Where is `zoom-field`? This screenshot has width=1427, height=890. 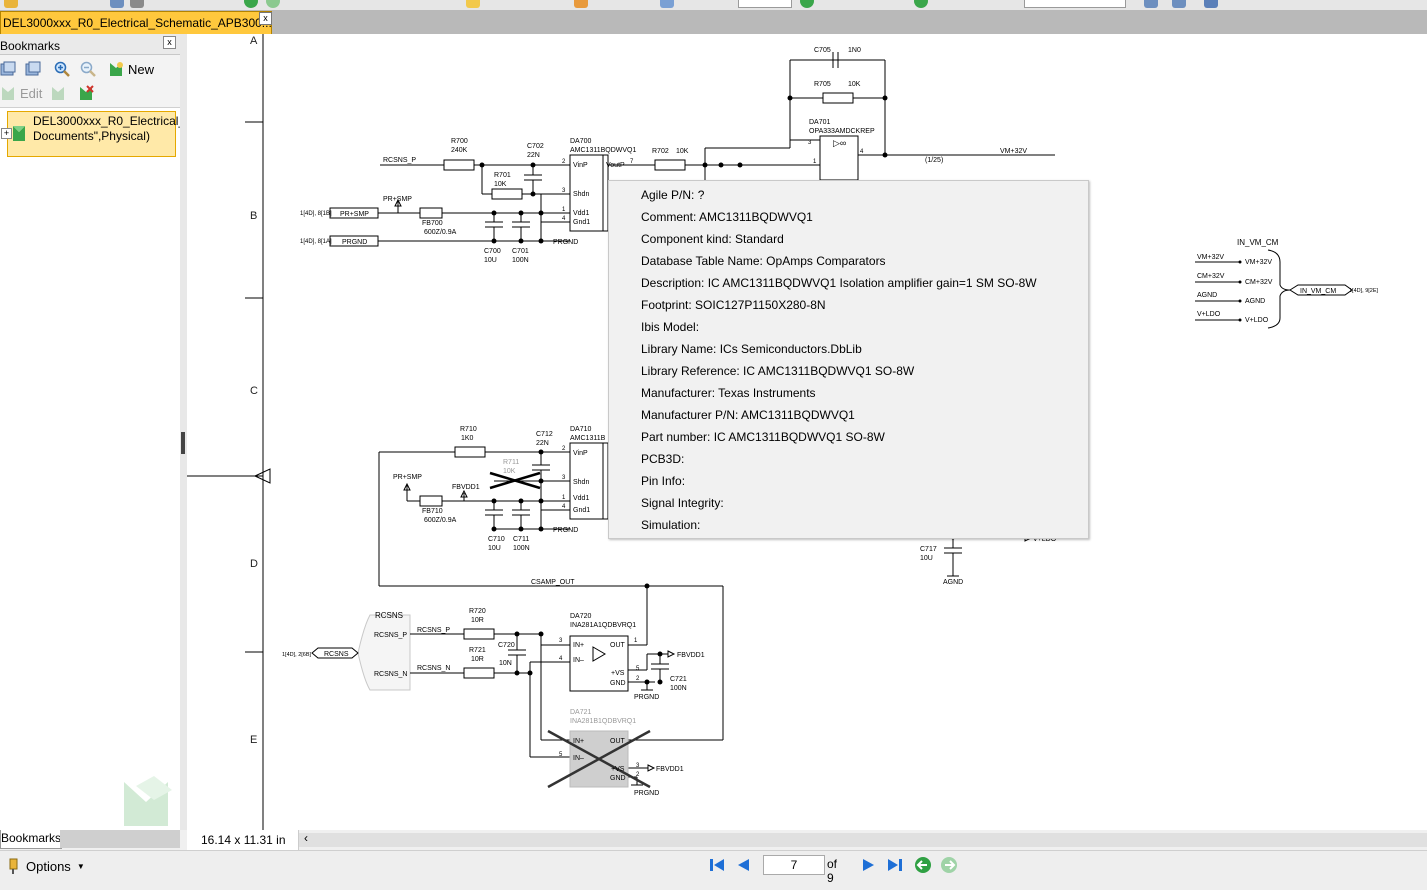 zoom-field is located at coordinates (765, 4).